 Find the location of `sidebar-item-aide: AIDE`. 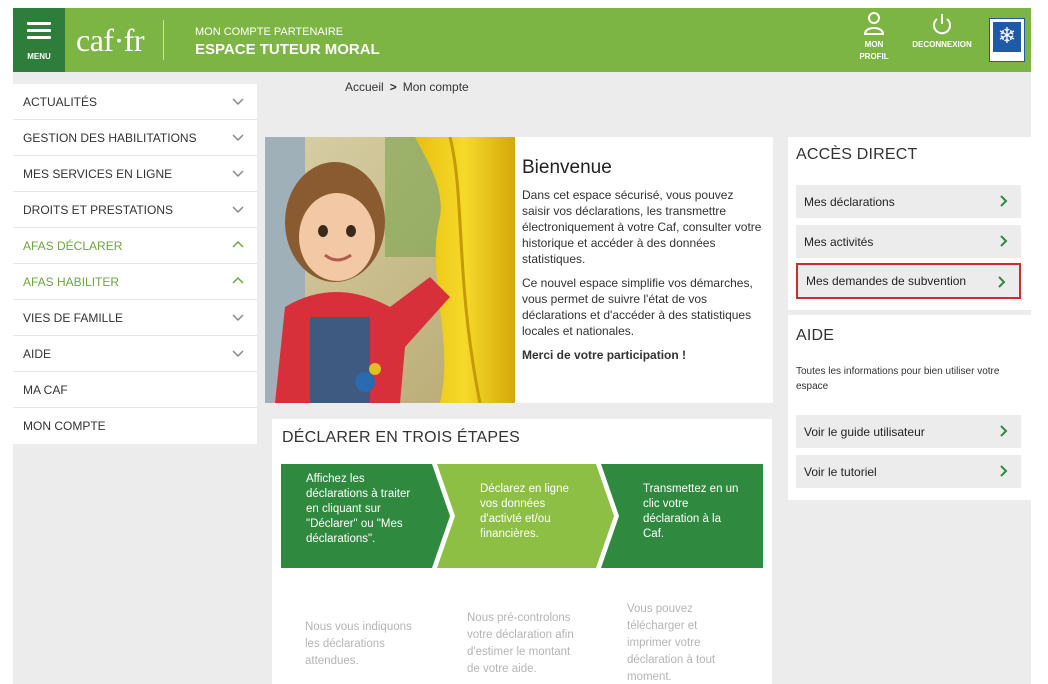

sidebar-item-aide: AIDE is located at coordinates (135, 354).